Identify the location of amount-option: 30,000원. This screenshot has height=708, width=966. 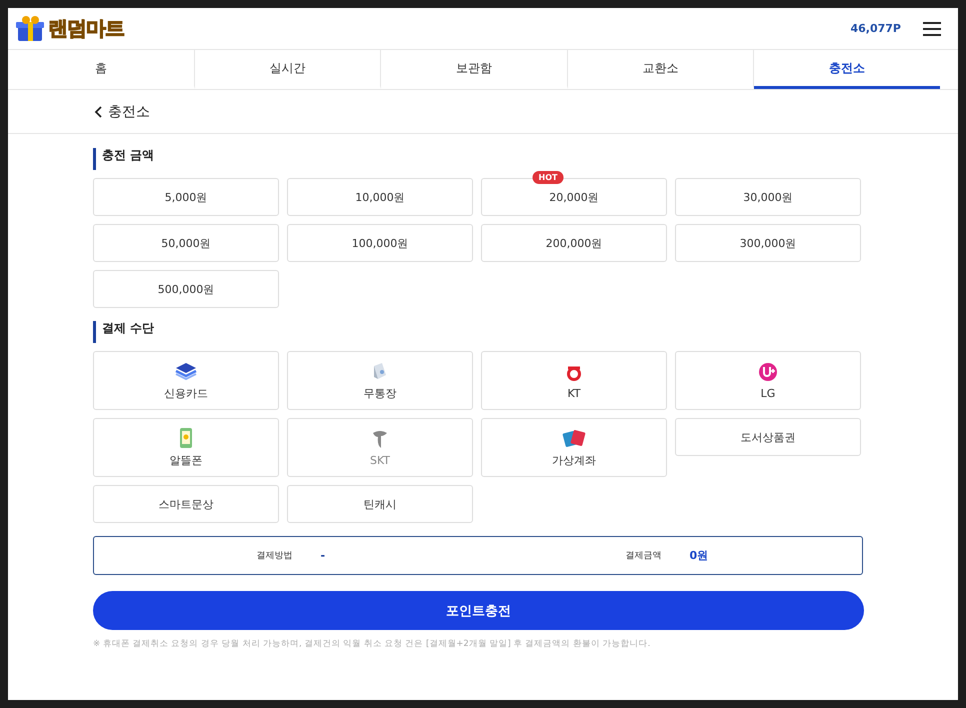
(768, 197).